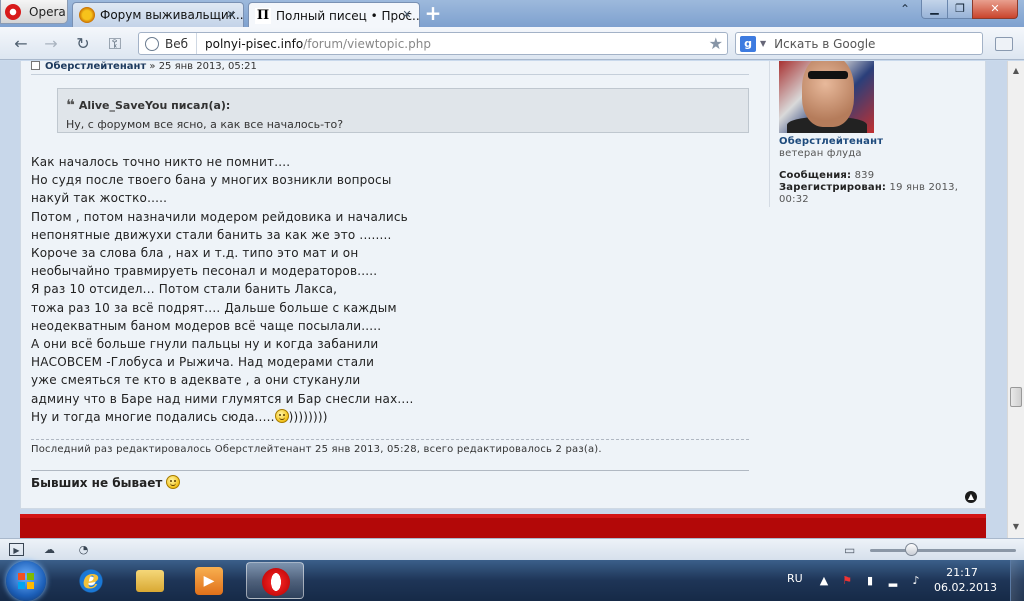  I want to click on zoom-slider, so click(943, 550).